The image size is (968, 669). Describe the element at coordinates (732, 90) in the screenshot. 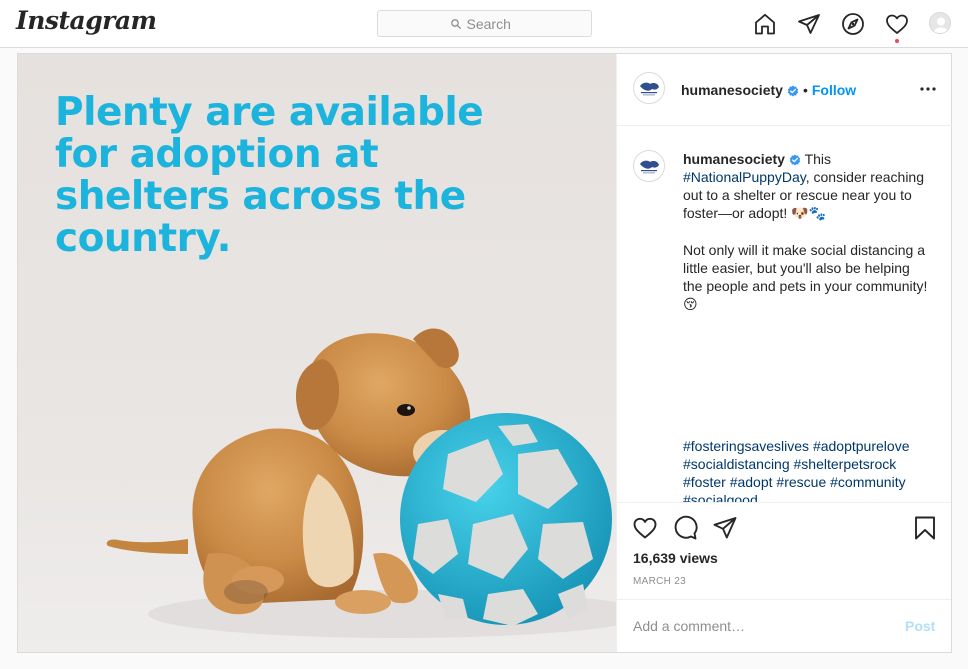

I see `header-username: humanesociety` at that location.